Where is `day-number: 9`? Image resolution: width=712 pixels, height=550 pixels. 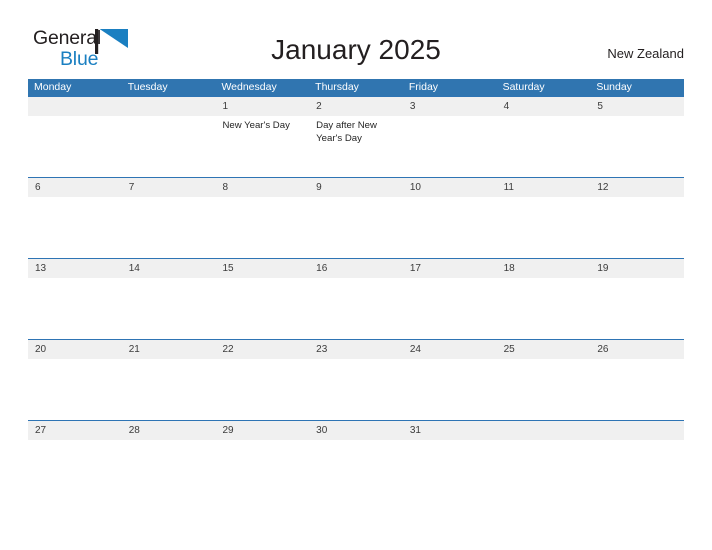 day-number: 9 is located at coordinates (356, 187).